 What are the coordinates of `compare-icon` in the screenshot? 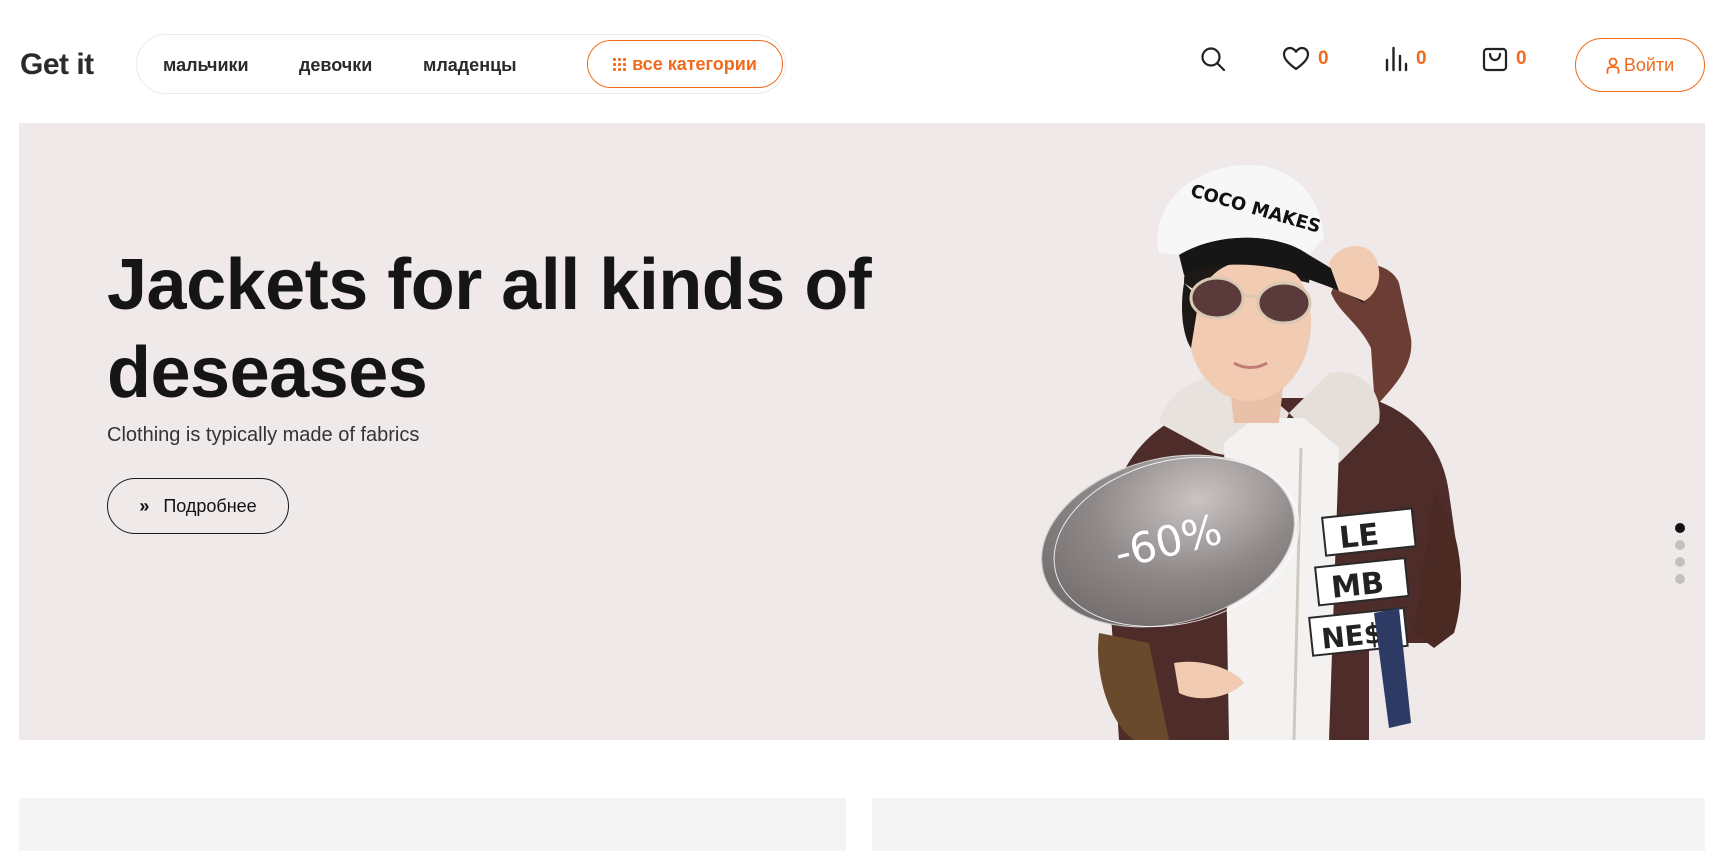 It's located at (1396, 59).